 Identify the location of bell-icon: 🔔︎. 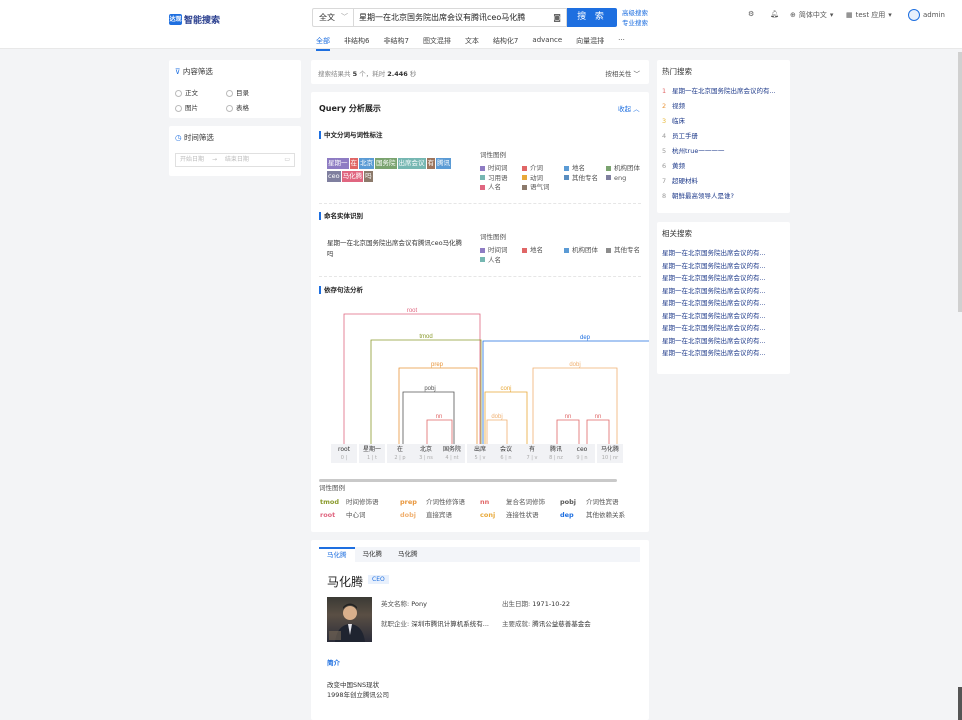
(774, 14).